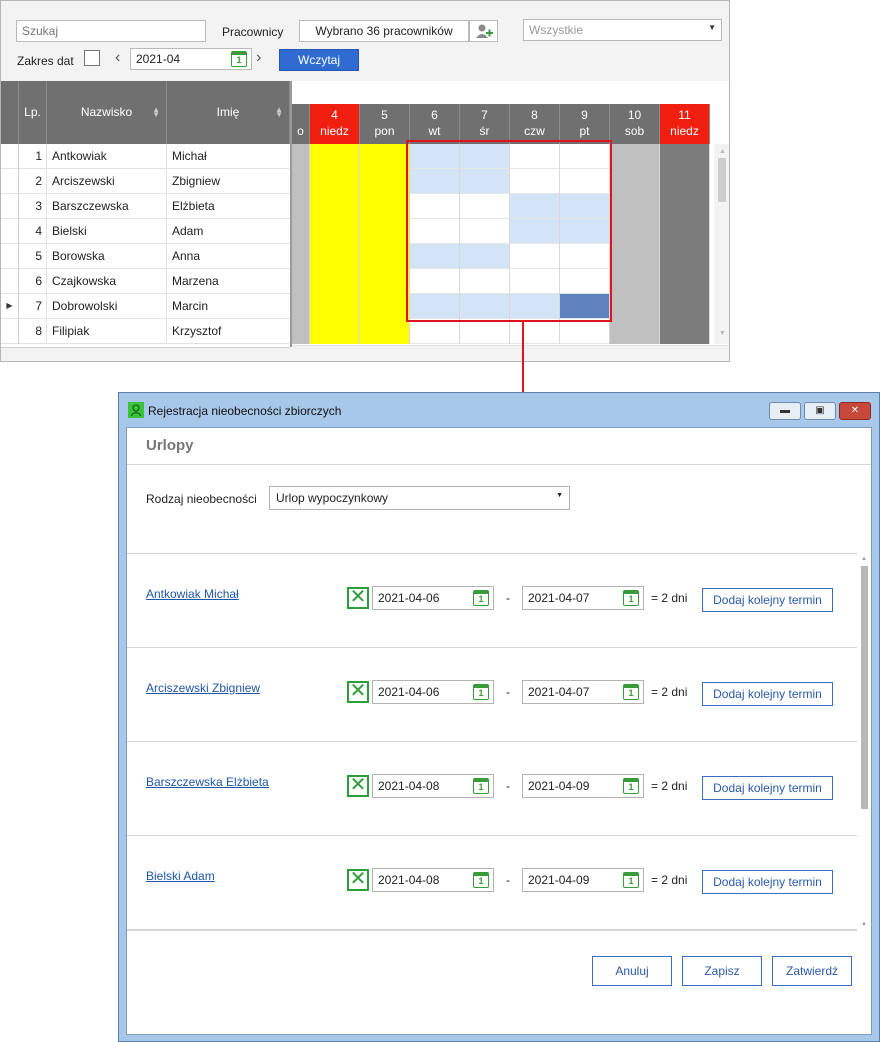 Image resolution: width=880 pixels, height=1042 pixels. I want to click on save-button: Zapisz, so click(722, 971).